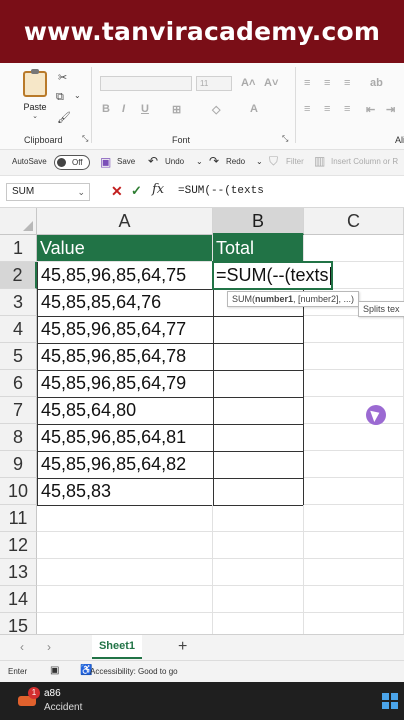 The width and height of the screenshot is (404, 720). Describe the element at coordinates (105, 162) in the screenshot. I see `save-icon: ▣` at that location.